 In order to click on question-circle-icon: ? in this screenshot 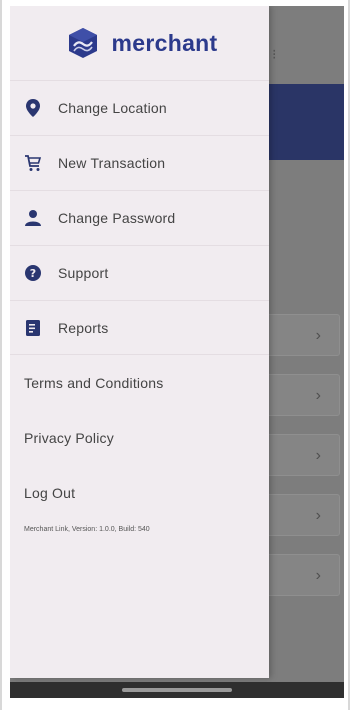, I will do `click(33, 273)`.